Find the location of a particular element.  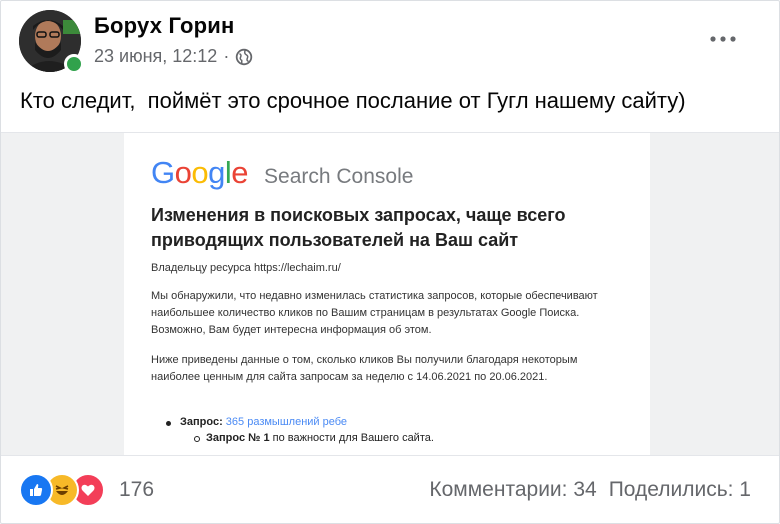

more-options-icon is located at coordinates (723, 39).